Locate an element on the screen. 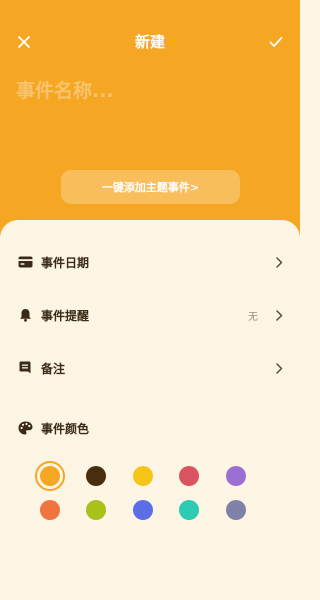 The height and width of the screenshot is (600, 320). event-color-label: 事件颜色 is located at coordinates (65, 428).